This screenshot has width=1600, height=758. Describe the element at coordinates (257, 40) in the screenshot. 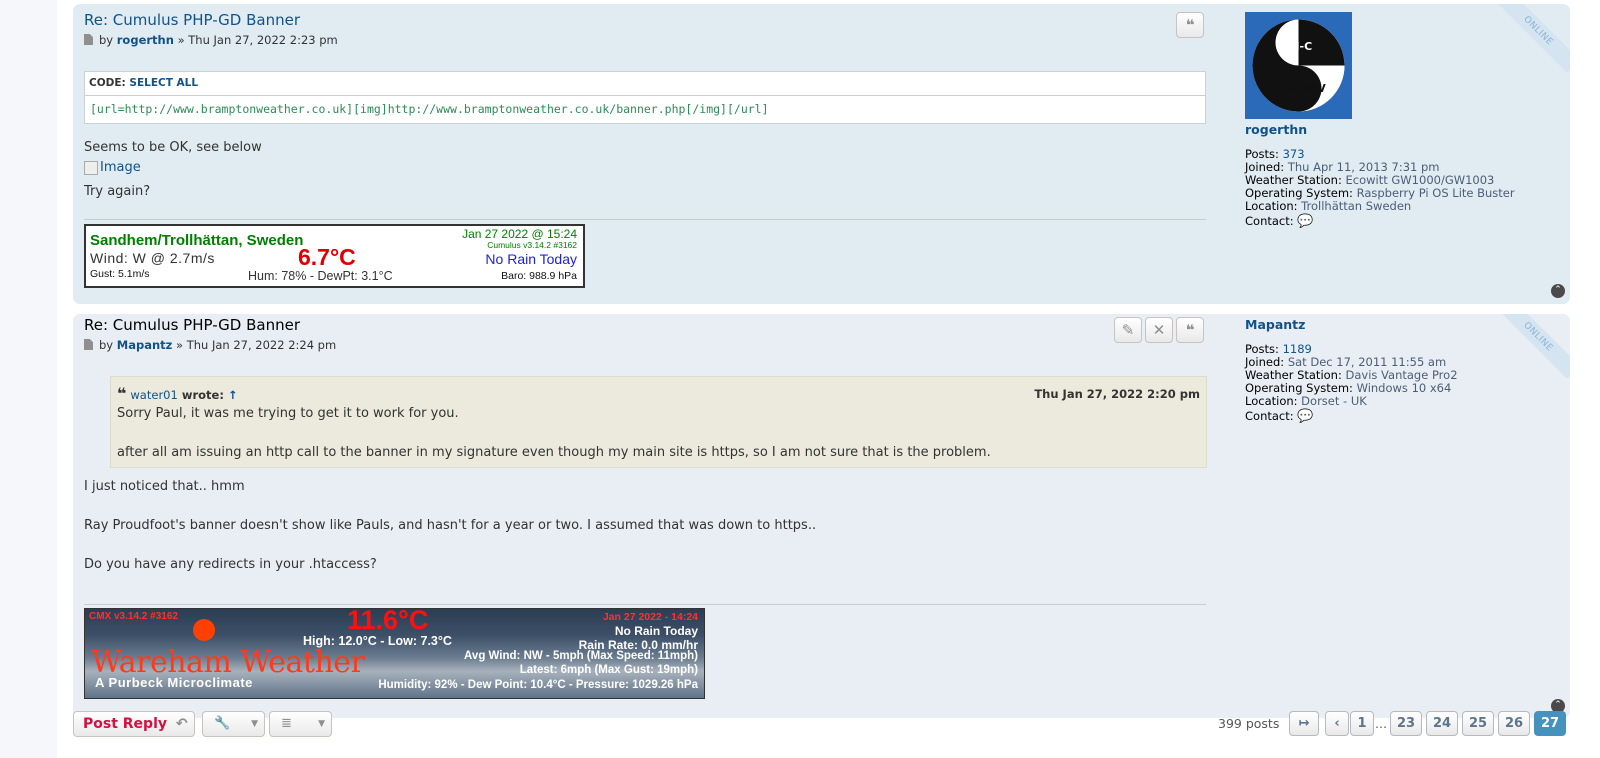

I see `post-date: » Thu Jan 27, 2022 2:23 pm` at that location.